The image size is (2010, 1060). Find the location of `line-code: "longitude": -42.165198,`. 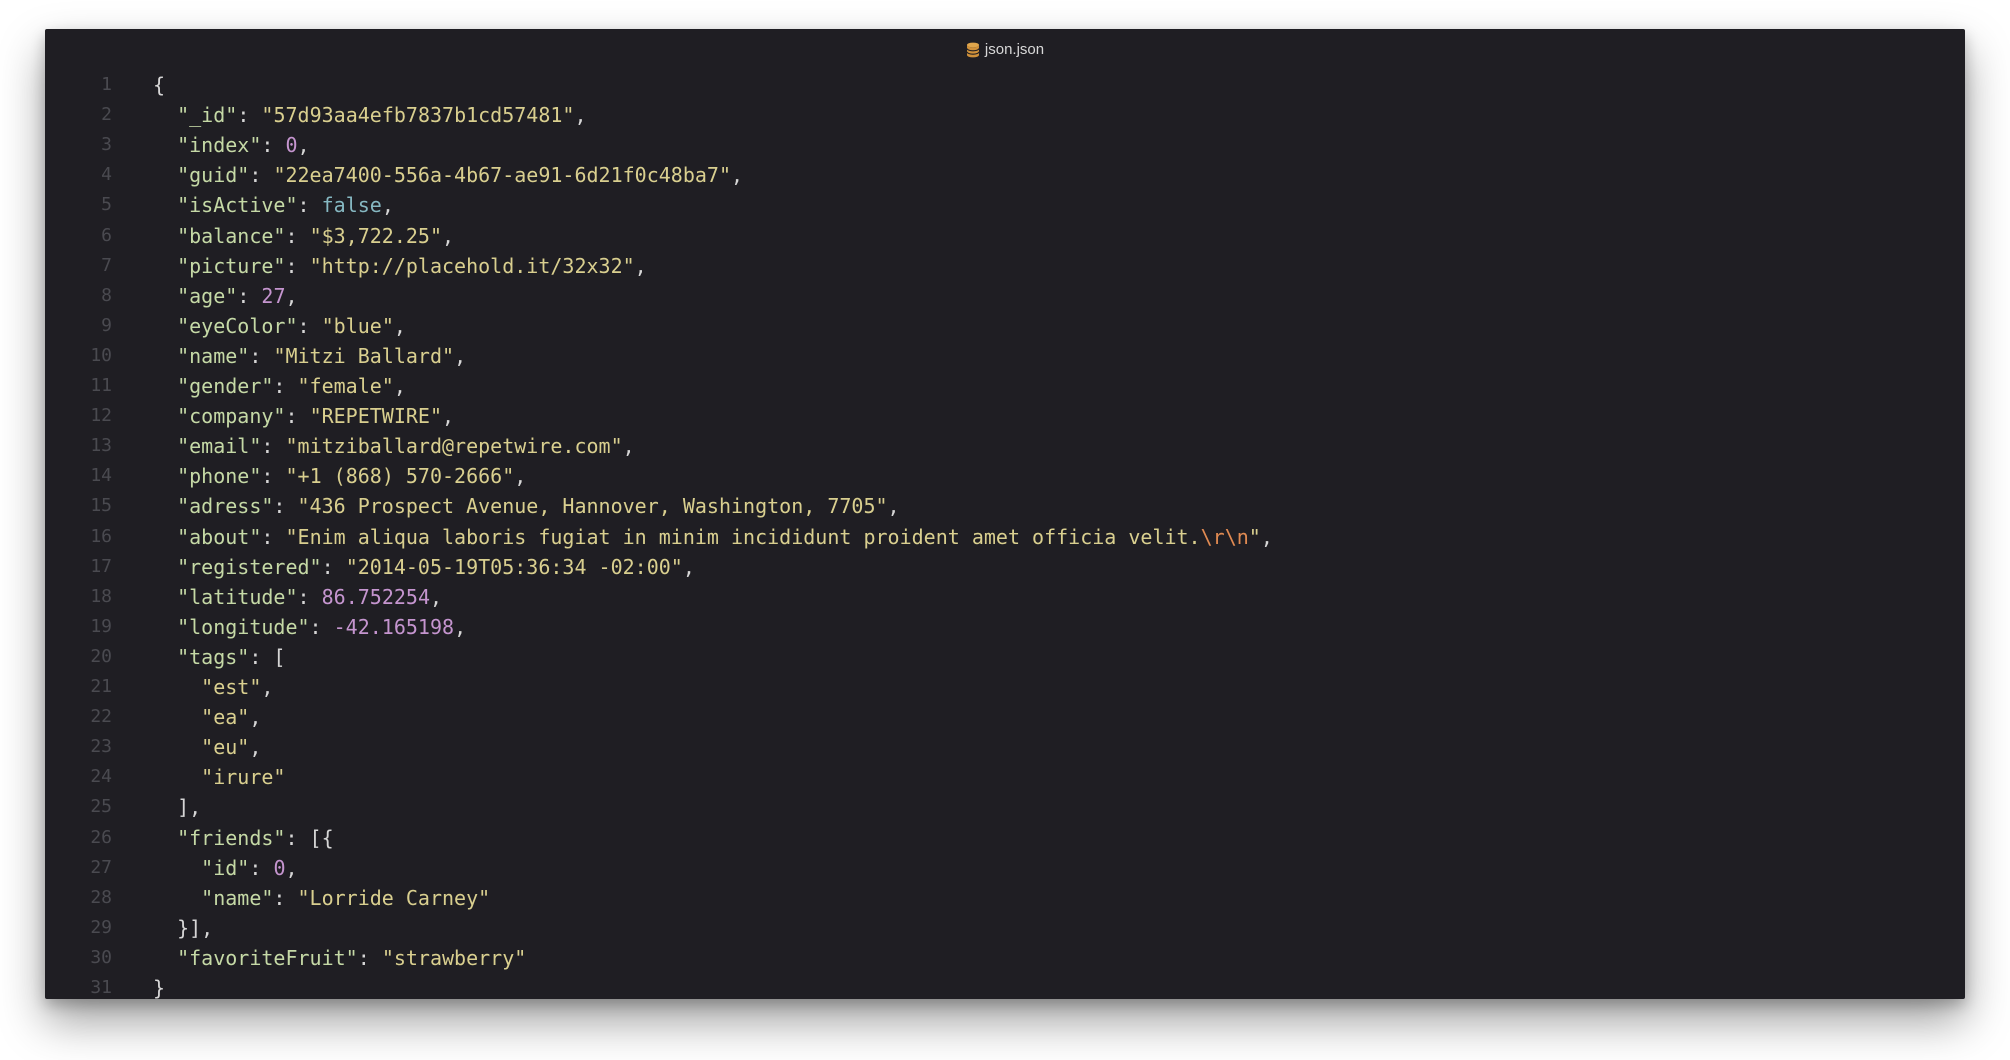

line-code: "longitude": -42.165198, is located at coordinates (309, 627).